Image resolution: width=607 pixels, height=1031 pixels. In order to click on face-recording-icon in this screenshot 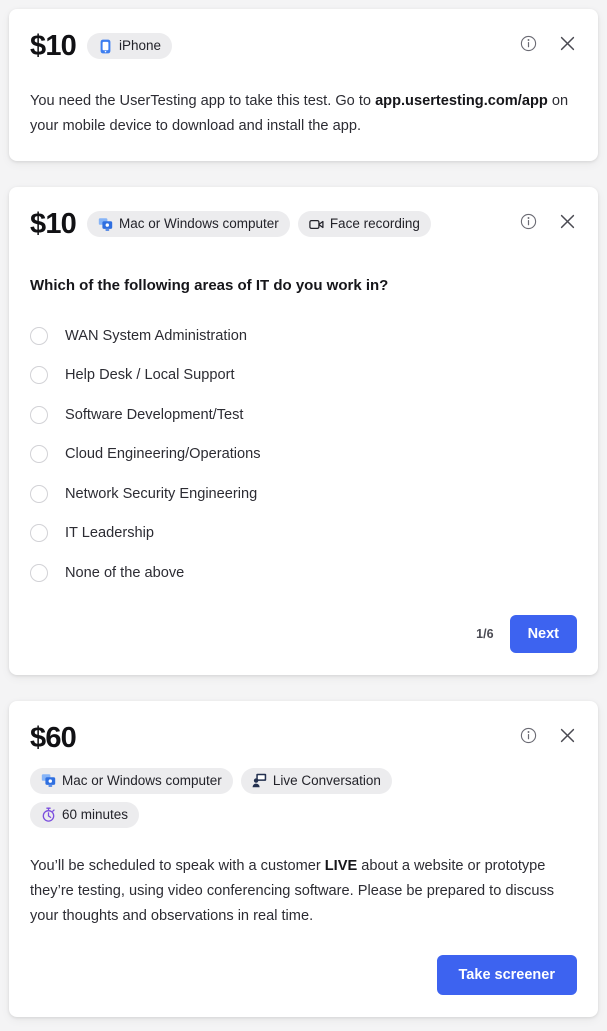, I will do `click(316, 224)`.